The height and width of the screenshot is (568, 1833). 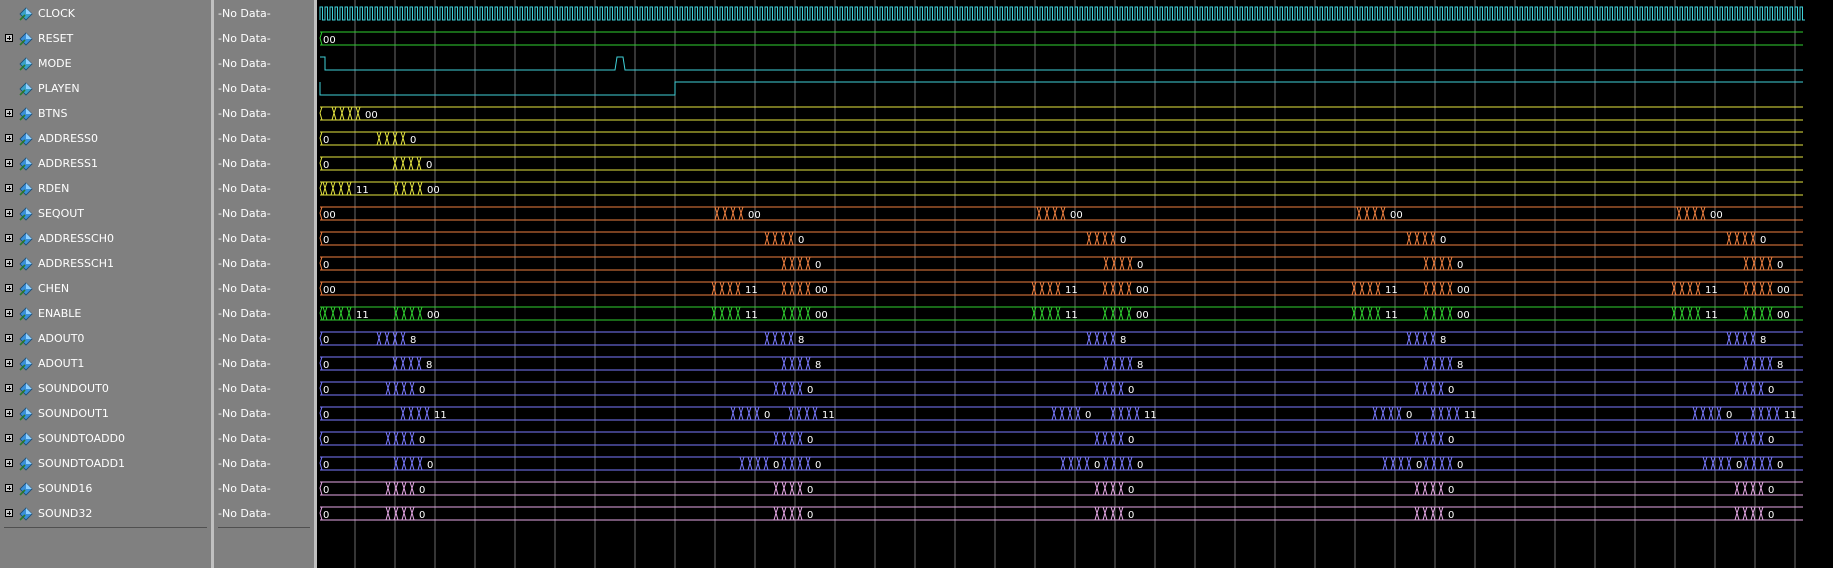 What do you see at coordinates (1061, 288) in the screenshot?
I see `waveform-chen: 00 11 00 11 00 11 00 11 00` at bounding box center [1061, 288].